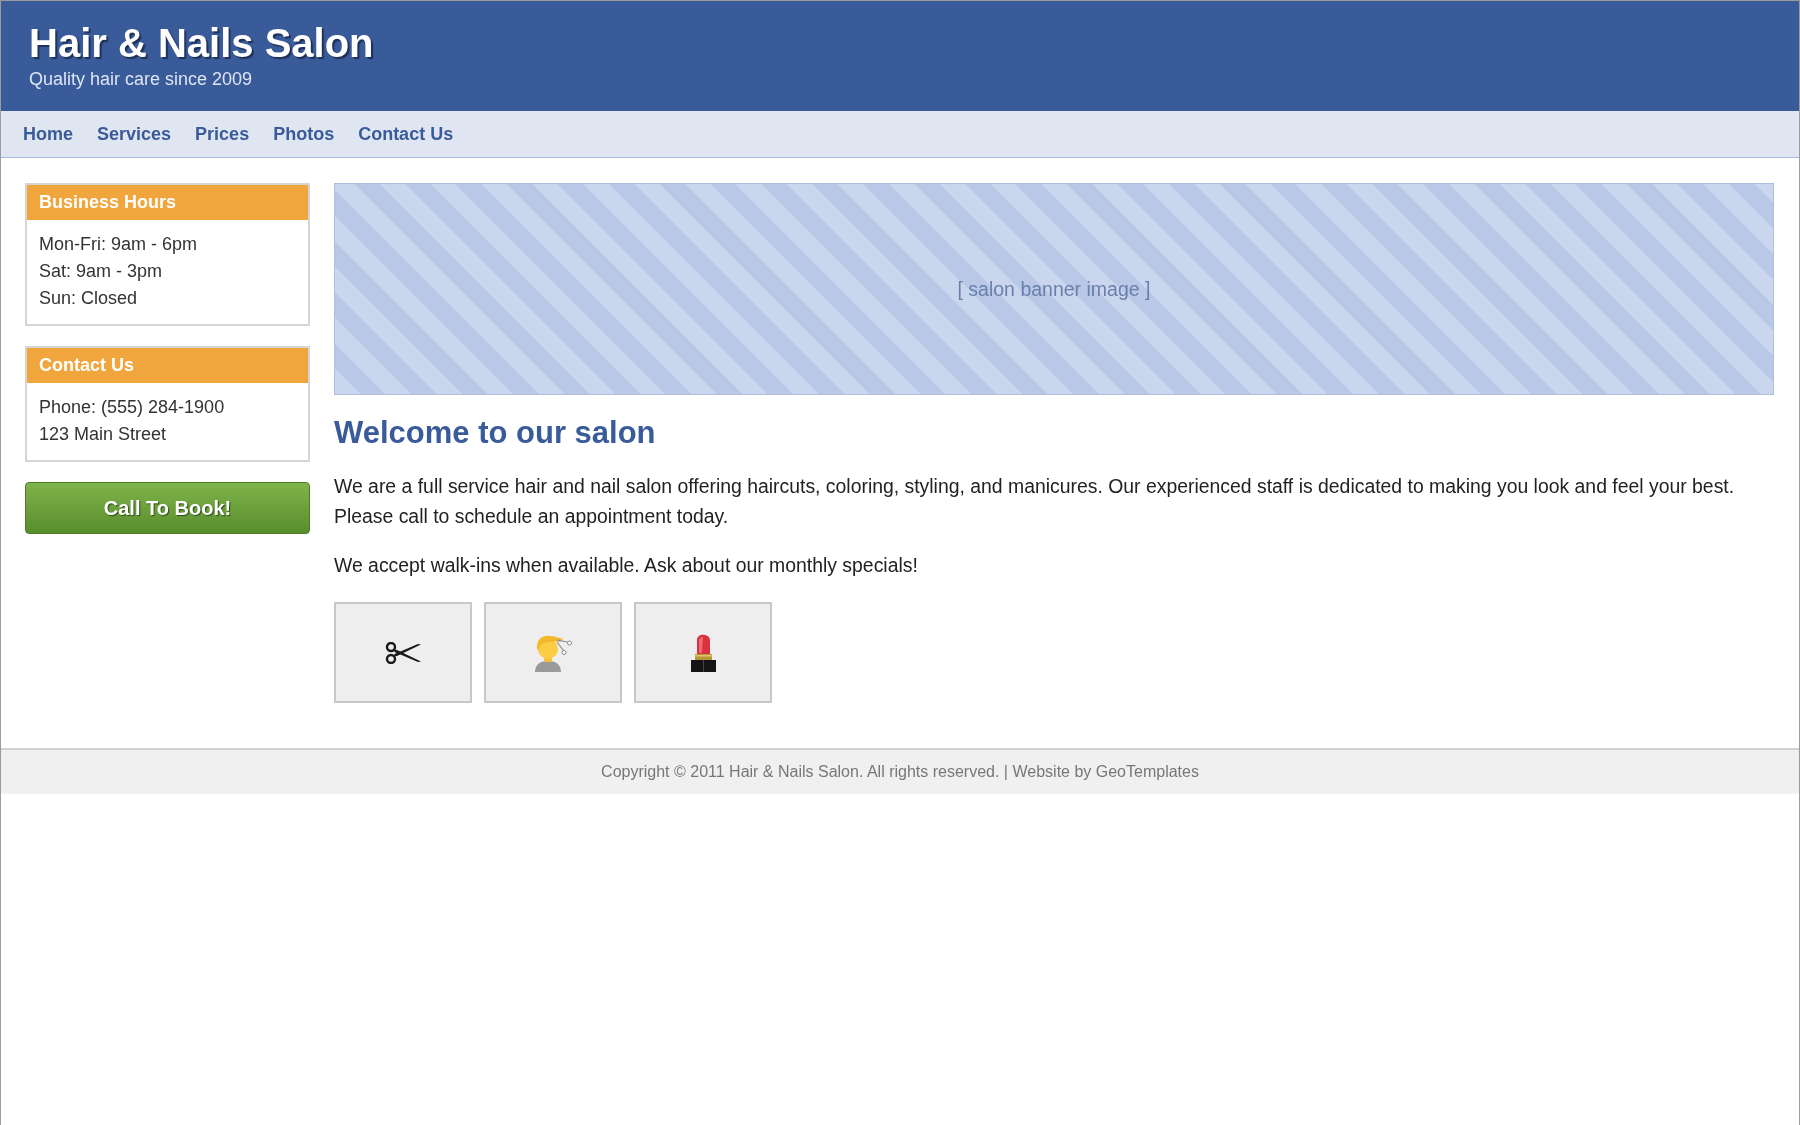 Image resolution: width=1800 pixels, height=1125 pixels. What do you see at coordinates (134, 134) in the screenshot?
I see `nav-link: Services` at bounding box center [134, 134].